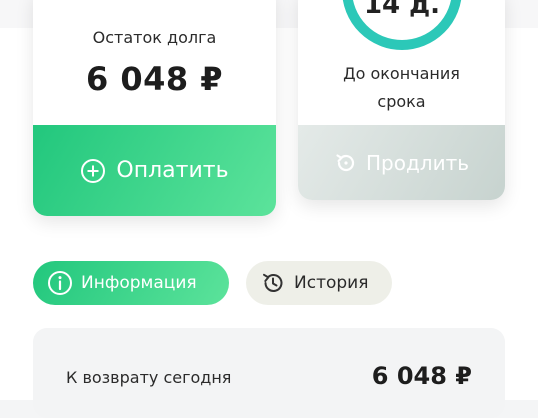 The image size is (538, 418). What do you see at coordinates (60, 283) in the screenshot?
I see `info-icon` at bounding box center [60, 283].